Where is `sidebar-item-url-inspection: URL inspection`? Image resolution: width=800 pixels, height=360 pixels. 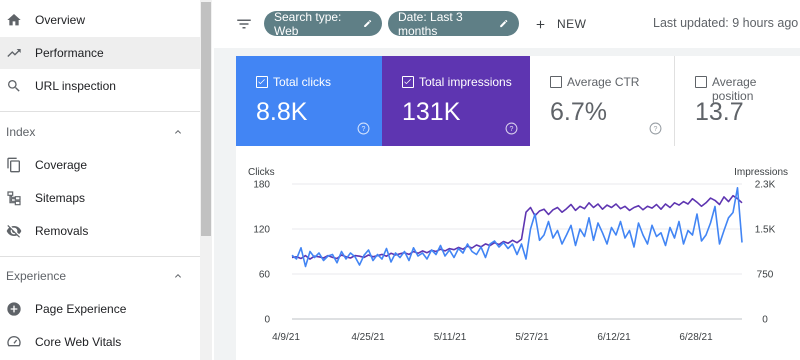
sidebar-item-url-inspection: URL inspection is located at coordinates (100, 86).